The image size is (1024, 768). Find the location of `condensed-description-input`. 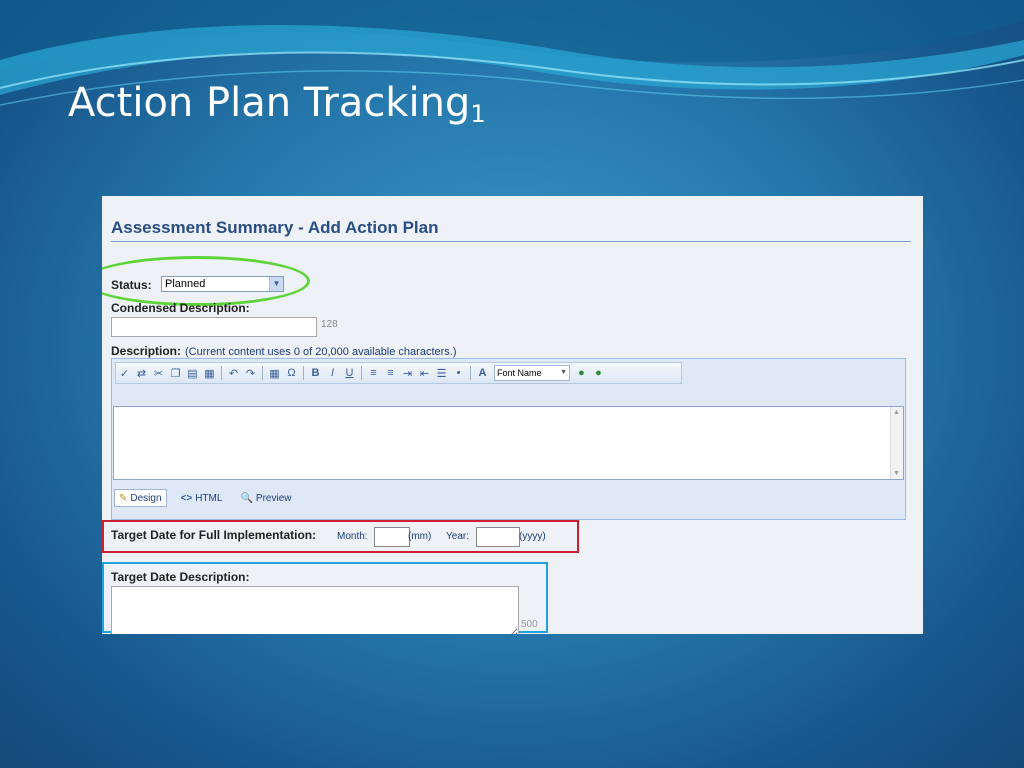

condensed-description-input is located at coordinates (214, 327).